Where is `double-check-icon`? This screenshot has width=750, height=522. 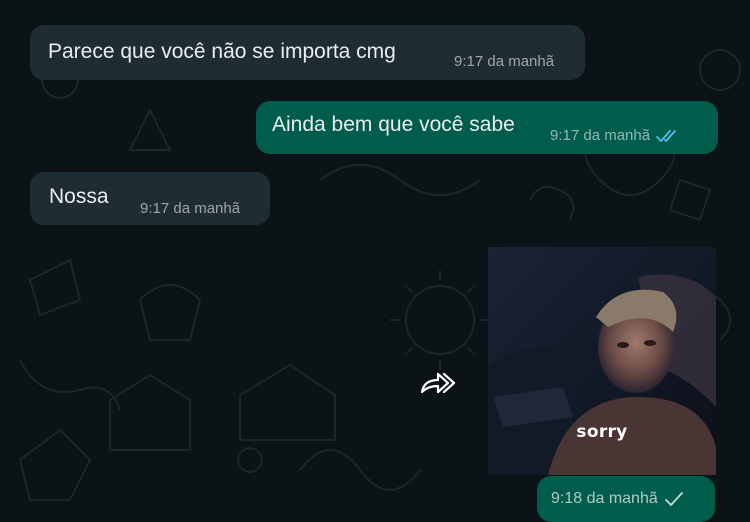
double-check-icon is located at coordinates (669, 136).